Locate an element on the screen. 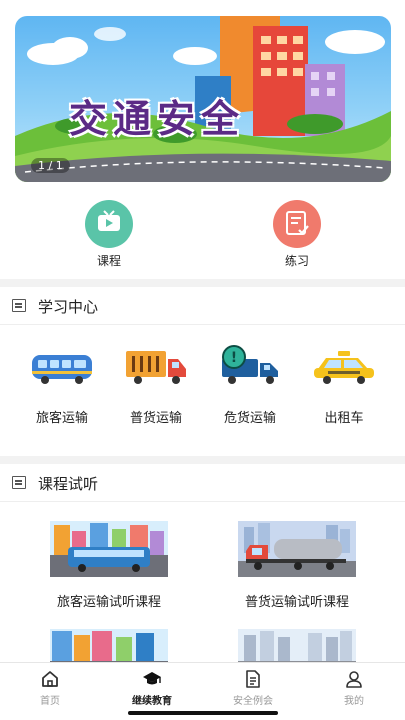 The height and width of the screenshot is (720, 405). course-title: 普货运输试听课程 is located at coordinates (296, 602).